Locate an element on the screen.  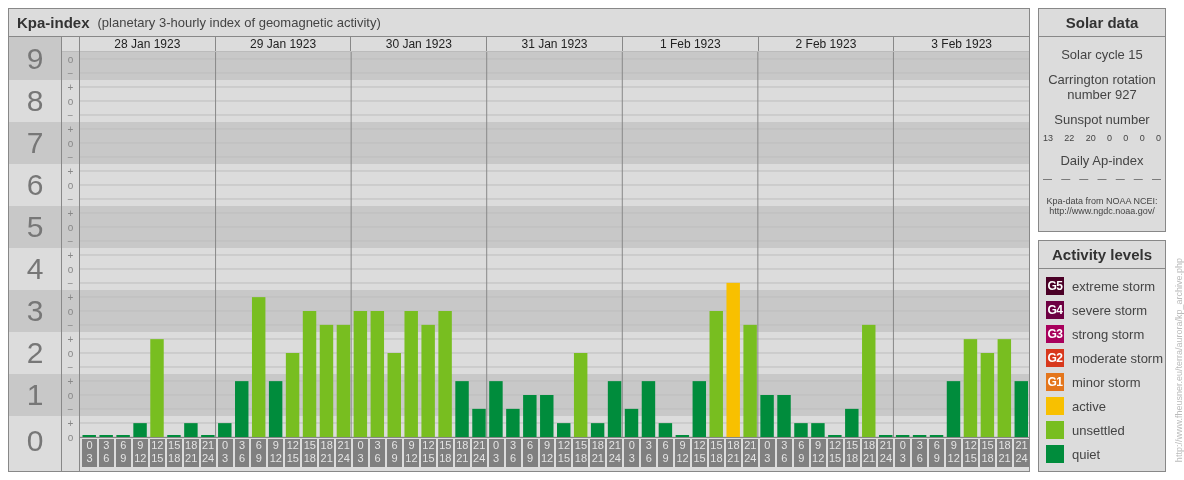
source-text: Kpa-data from NOAA NCEI: is located at coordinates (1102, 201).